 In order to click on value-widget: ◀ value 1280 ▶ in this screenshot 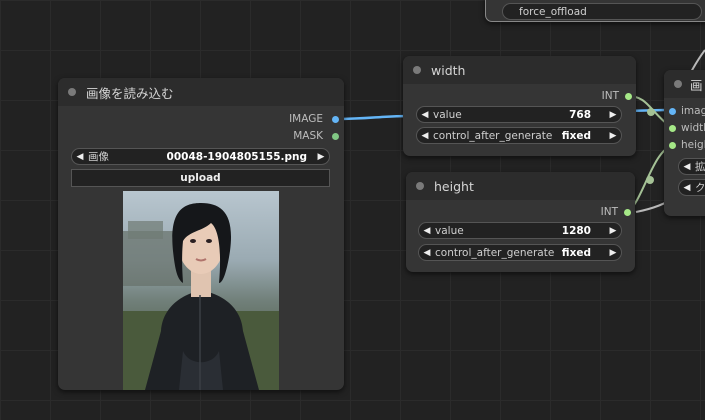, I will do `click(520, 230)`.